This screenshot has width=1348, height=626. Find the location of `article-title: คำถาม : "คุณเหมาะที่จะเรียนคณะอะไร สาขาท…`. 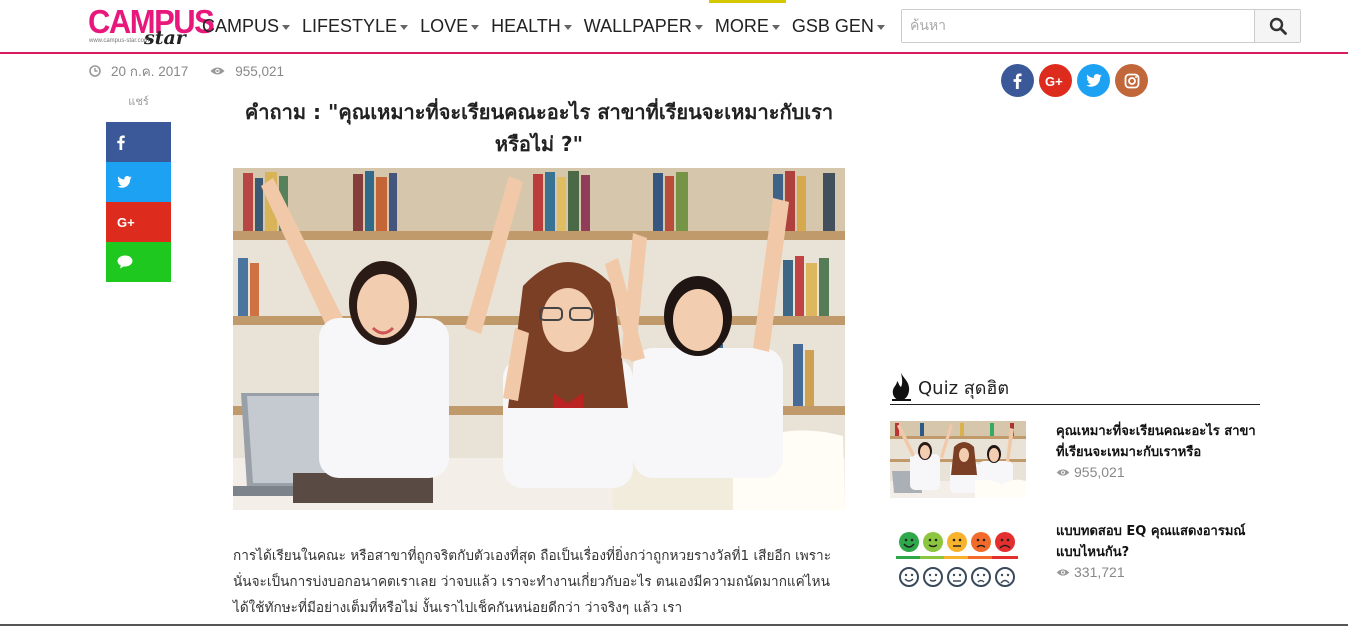

article-title: คำถาม : "คุณเหมาะที่จะเรียนคณะอะไร สาขาท… is located at coordinates (539, 128).